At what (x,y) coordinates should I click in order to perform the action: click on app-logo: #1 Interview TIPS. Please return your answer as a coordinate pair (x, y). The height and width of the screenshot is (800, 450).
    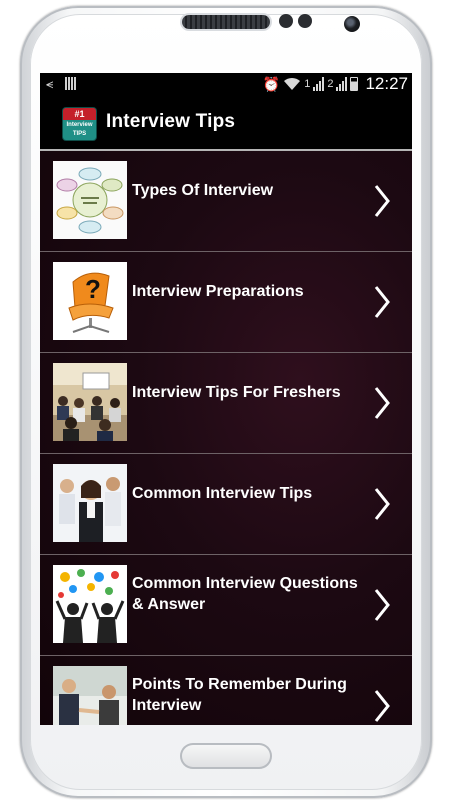
    Looking at the image, I should click on (79, 124).